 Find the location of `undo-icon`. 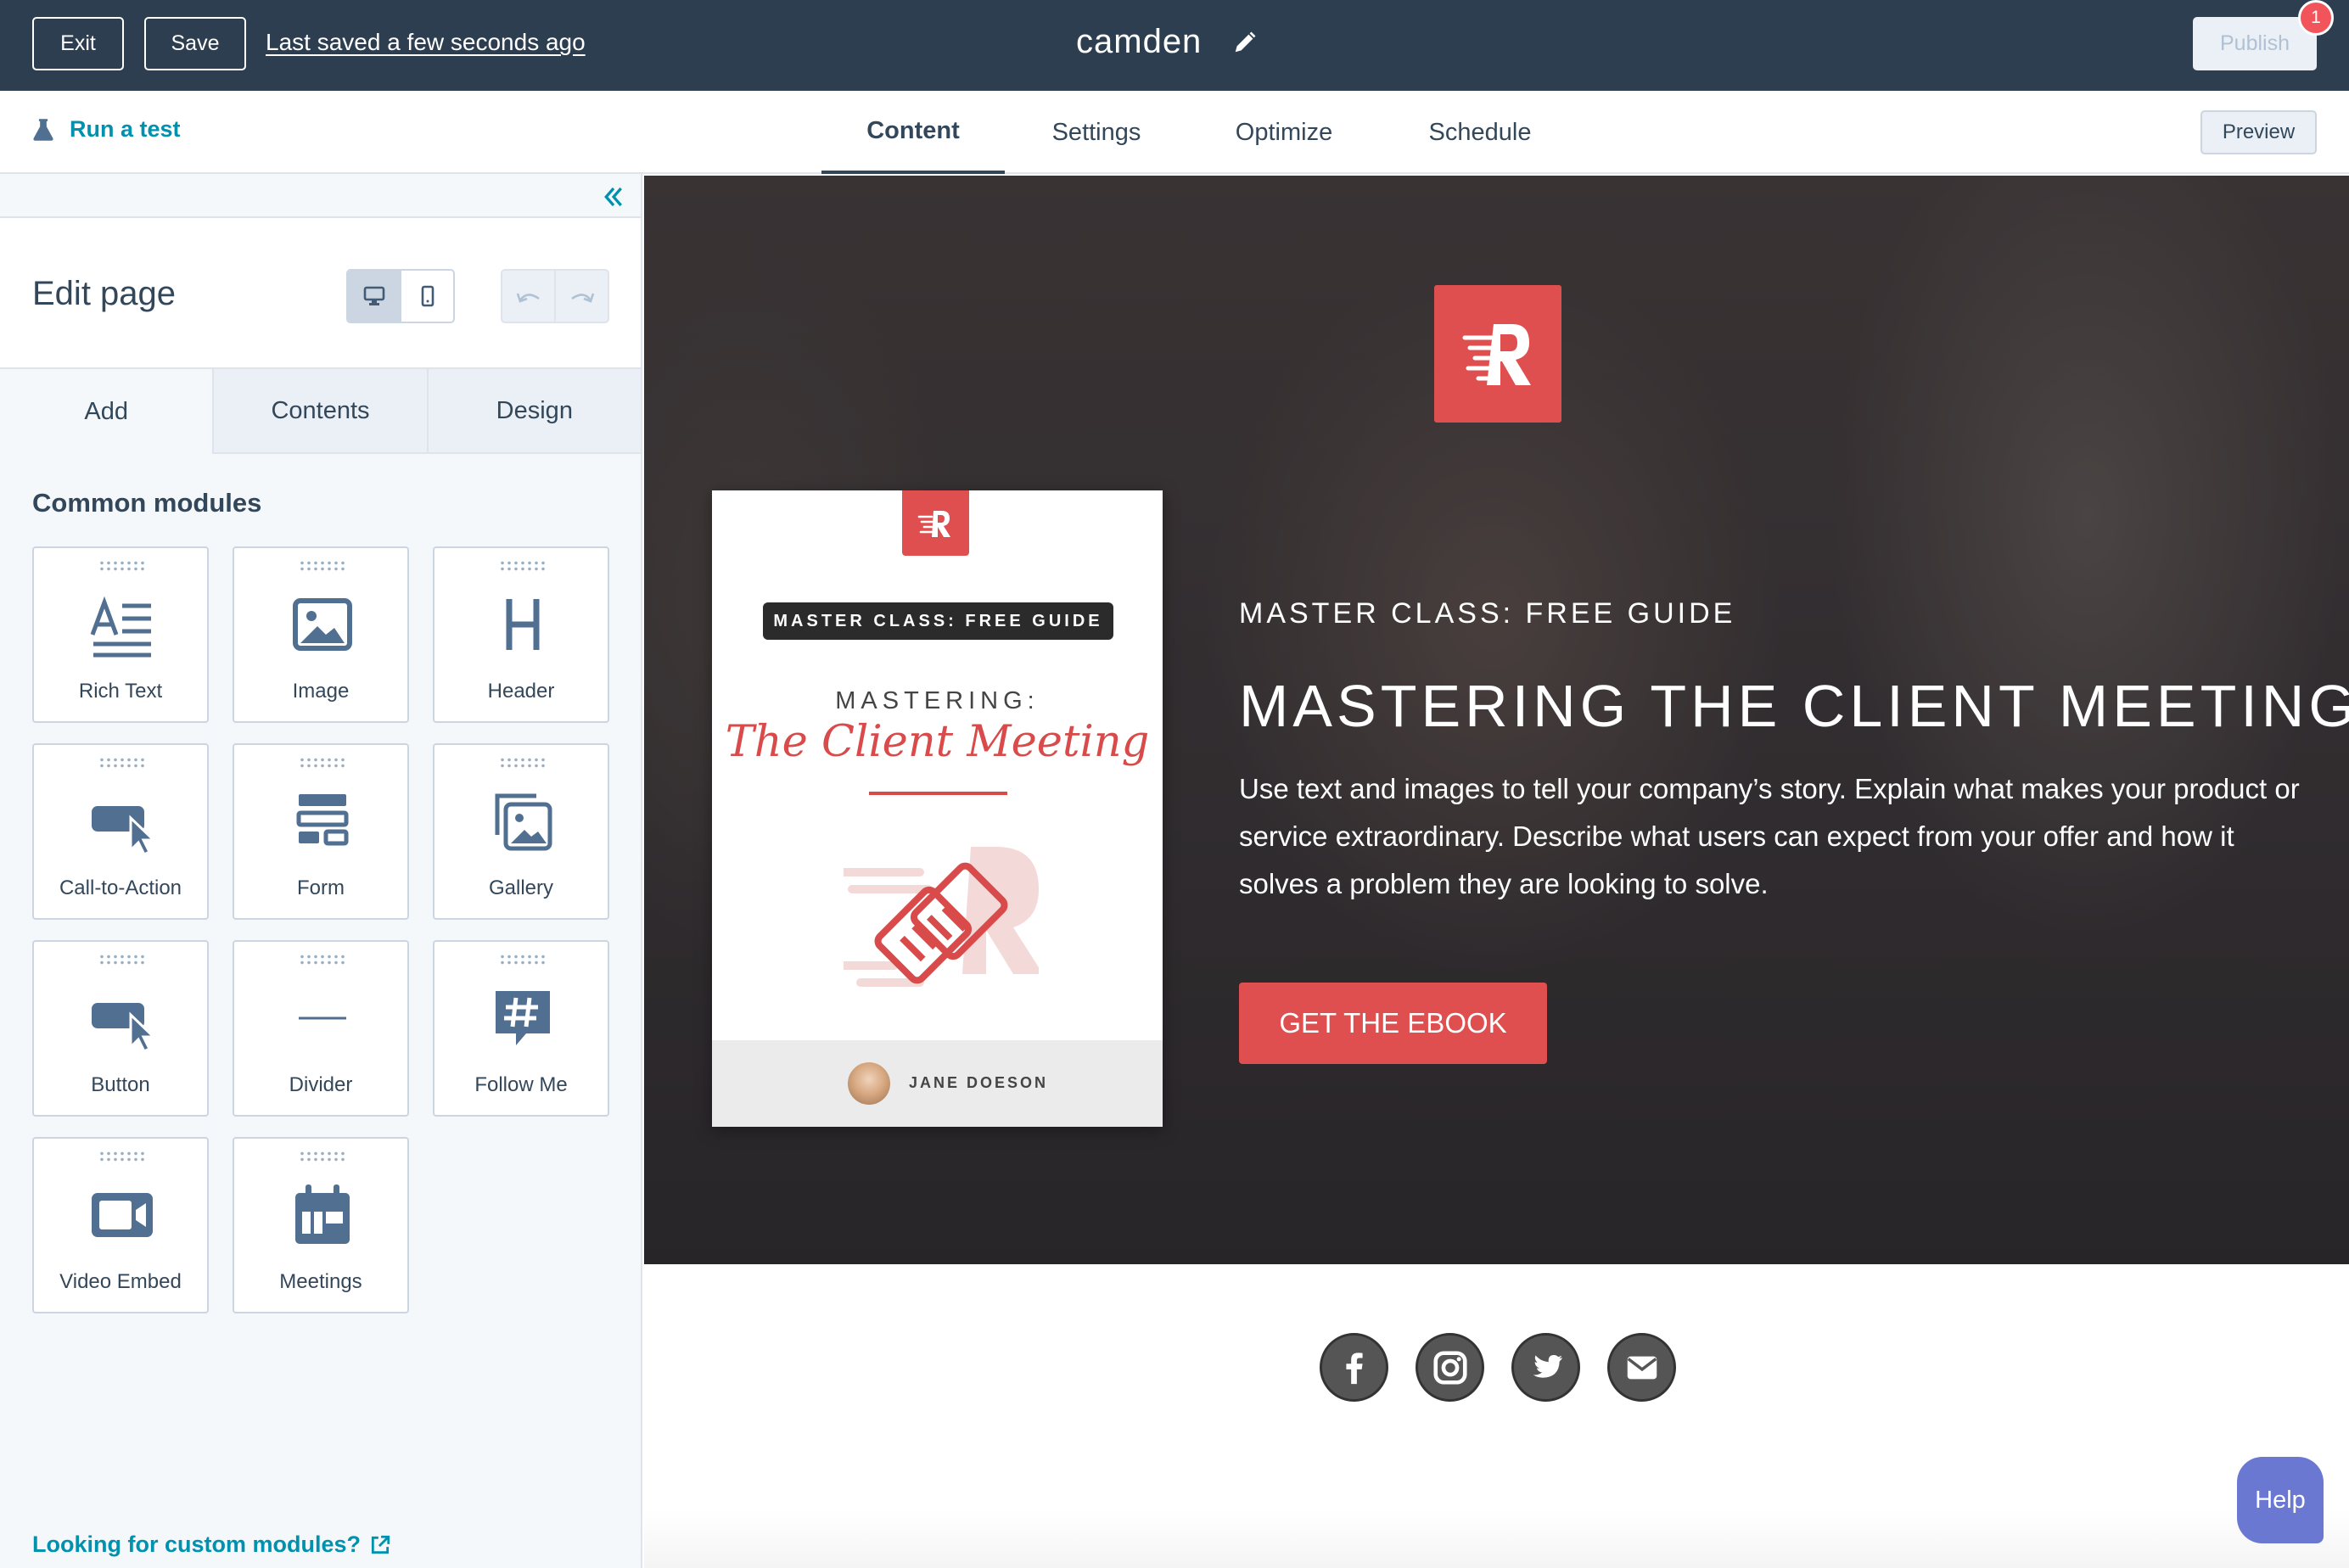

undo-icon is located at coordinates (528, 298).